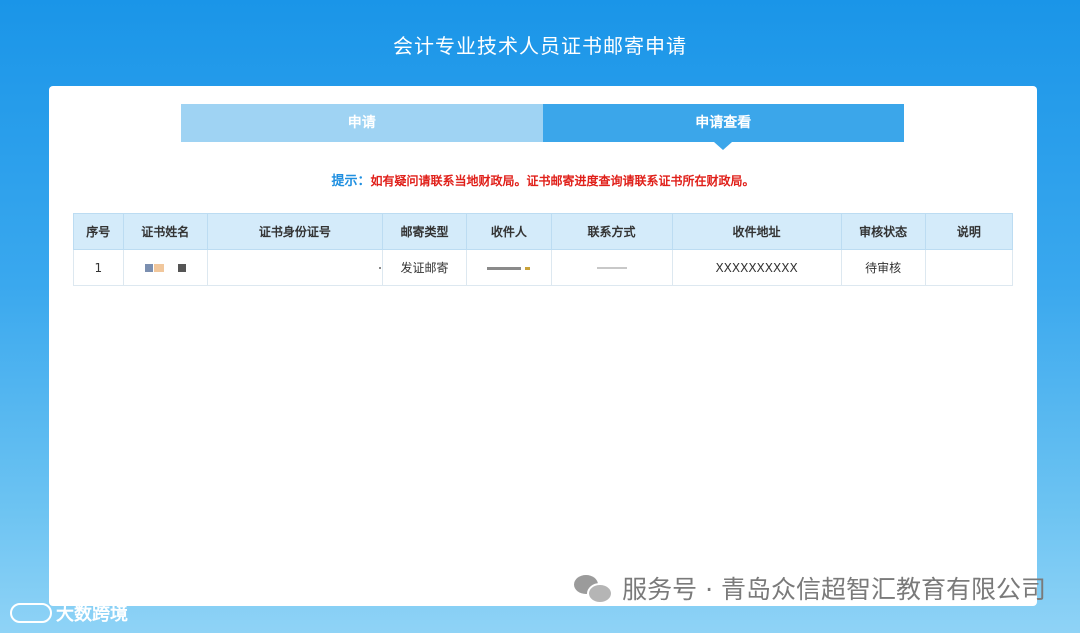 This screenshot has width=1080, height=633. I want to click on notice: 提示：如有疑问请联系当地财政局。证书邮寄进度查询请联系证书所在财政局。, so click(543, 179).